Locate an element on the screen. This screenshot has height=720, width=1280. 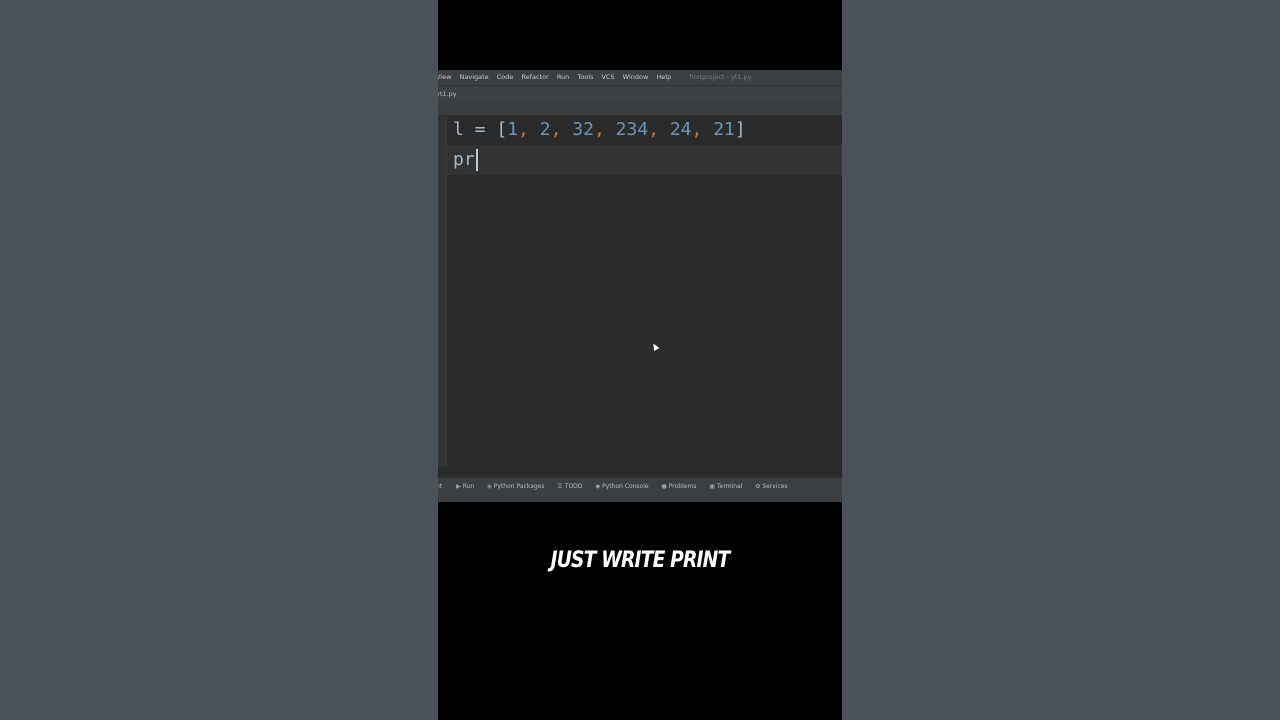
run-icon: ▶ is located at coordinates (458, 486).